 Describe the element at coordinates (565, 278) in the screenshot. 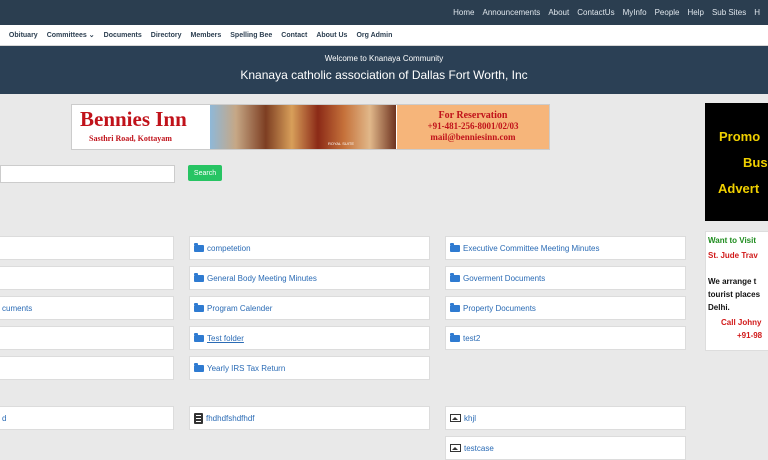

I see `folder-card: Goverment Documents` at that location.